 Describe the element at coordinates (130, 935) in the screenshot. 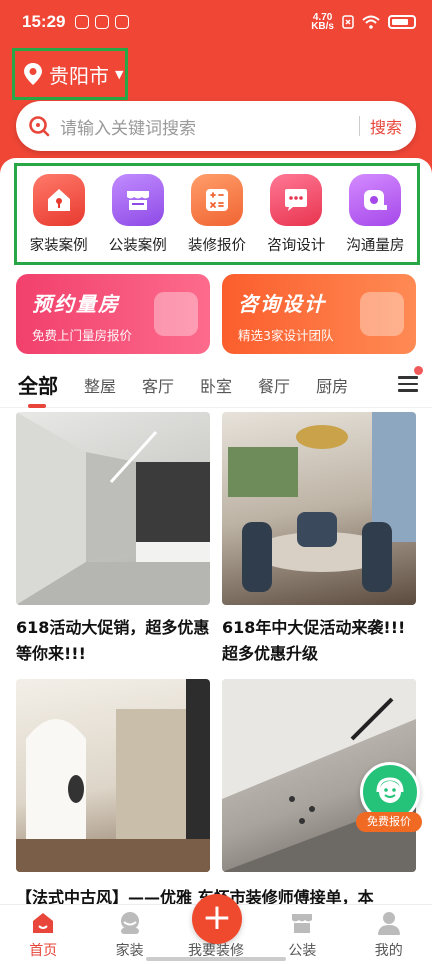

I see `tabbar-home-decor: 家装` at that location.